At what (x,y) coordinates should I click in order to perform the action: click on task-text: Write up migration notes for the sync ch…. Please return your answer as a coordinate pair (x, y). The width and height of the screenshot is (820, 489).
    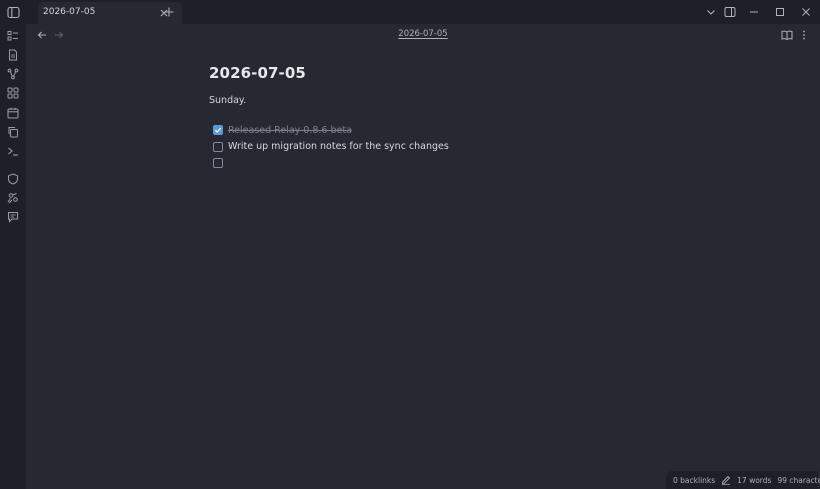
    Looking at the image, I should click on (338, 146).